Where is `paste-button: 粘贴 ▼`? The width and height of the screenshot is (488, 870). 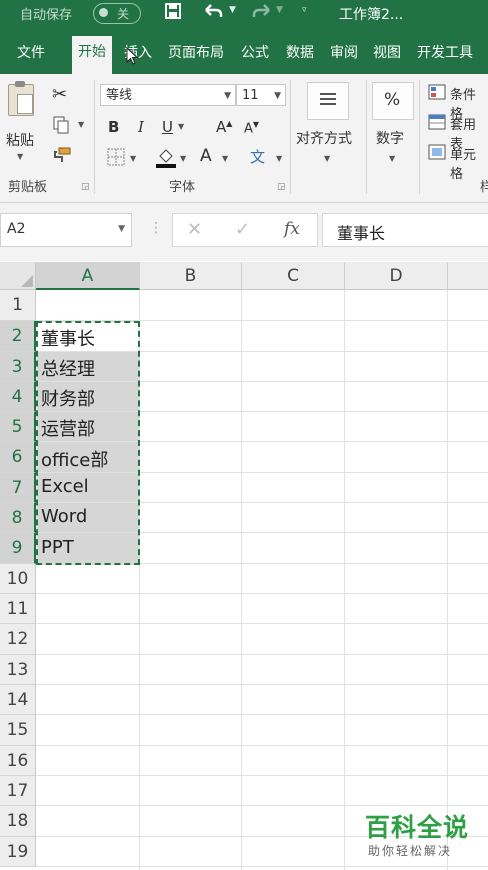
paste-button: 粘贴 ▼ is located at coordinates (22, 118).